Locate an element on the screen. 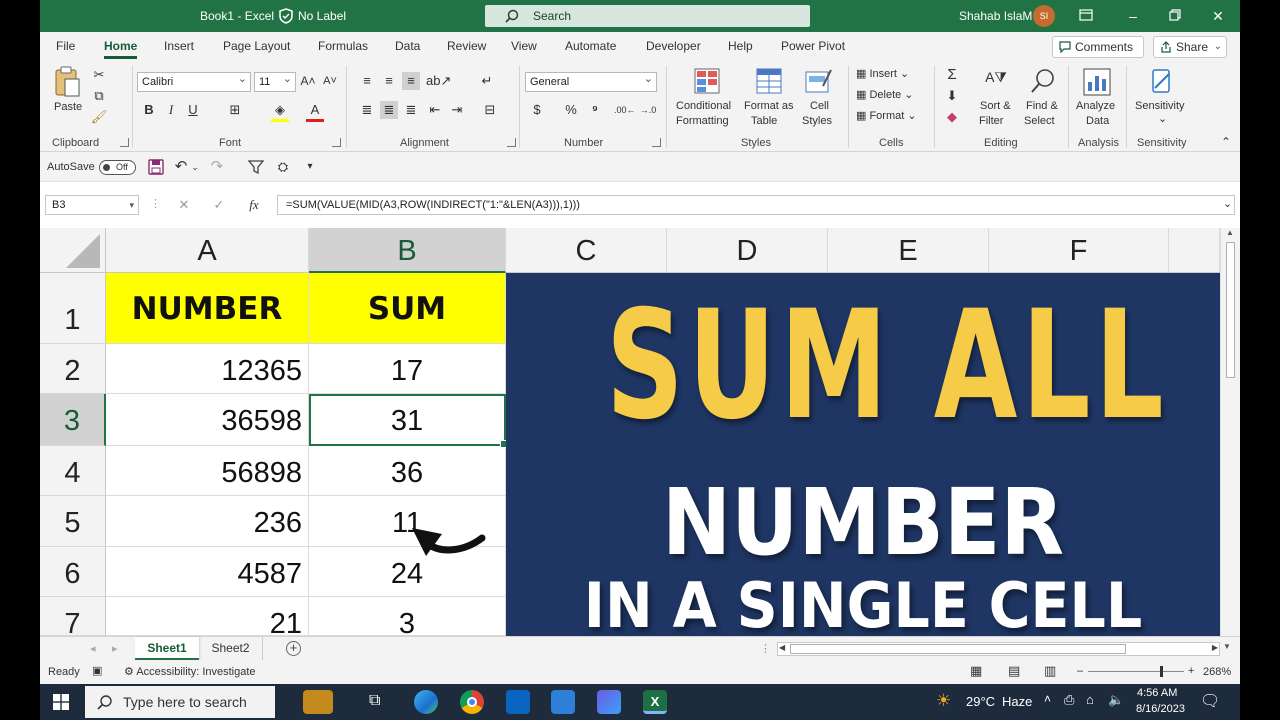  tree-icon: ⛭ is located at coordinates (283, 167).